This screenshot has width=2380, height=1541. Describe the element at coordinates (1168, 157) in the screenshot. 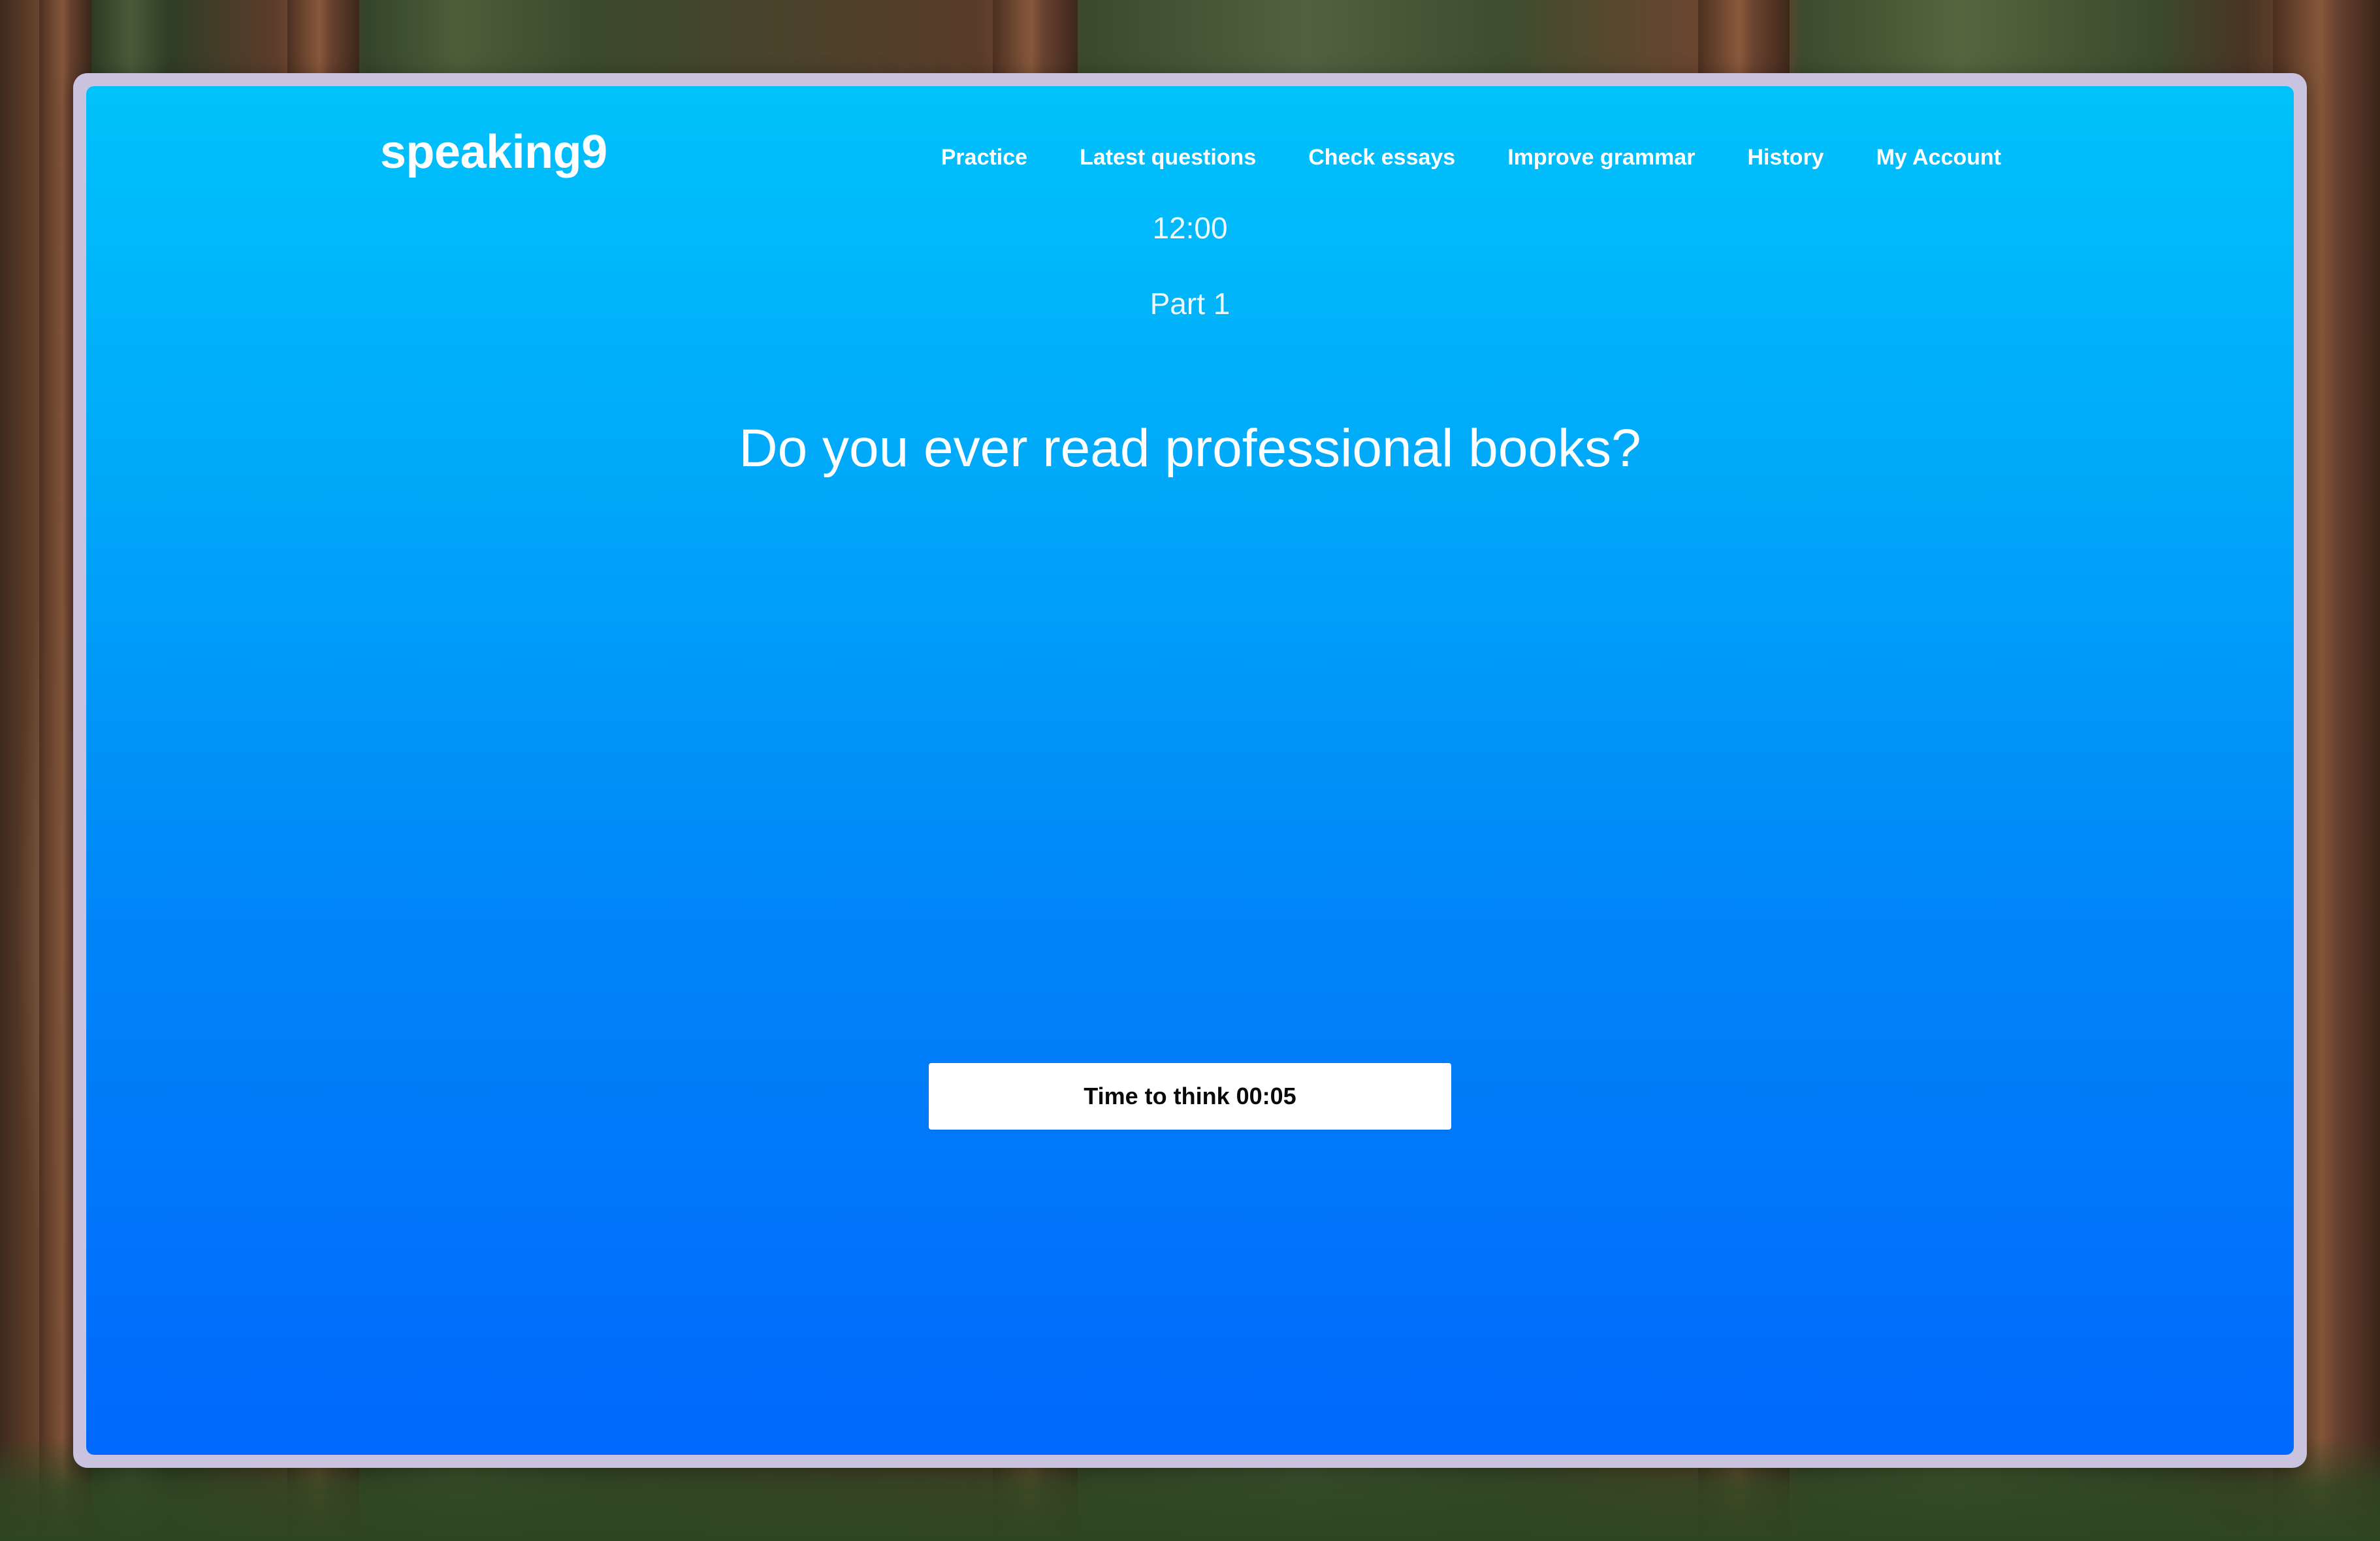

I see `nav-item-latest-questions: Latest questions` at that location.